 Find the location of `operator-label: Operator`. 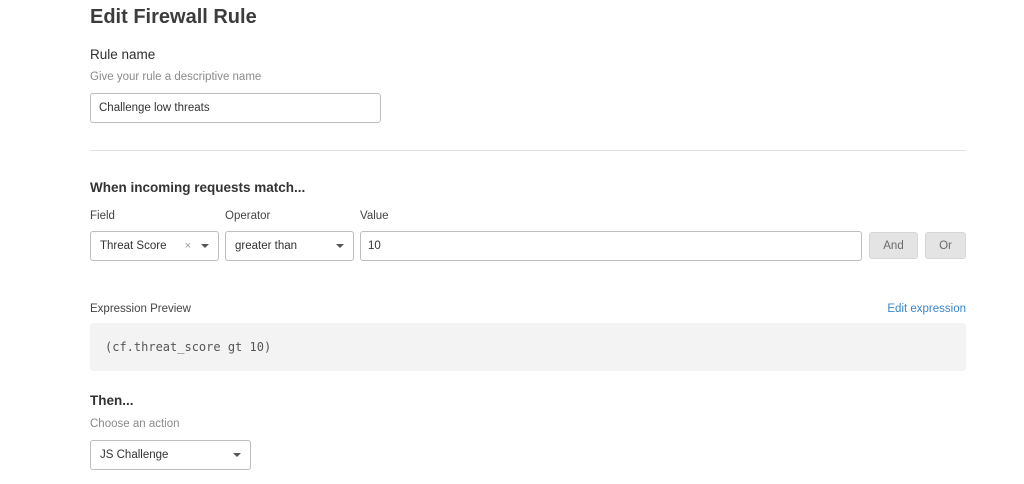

operator-label: Operator is located at coordinates (248, 216).